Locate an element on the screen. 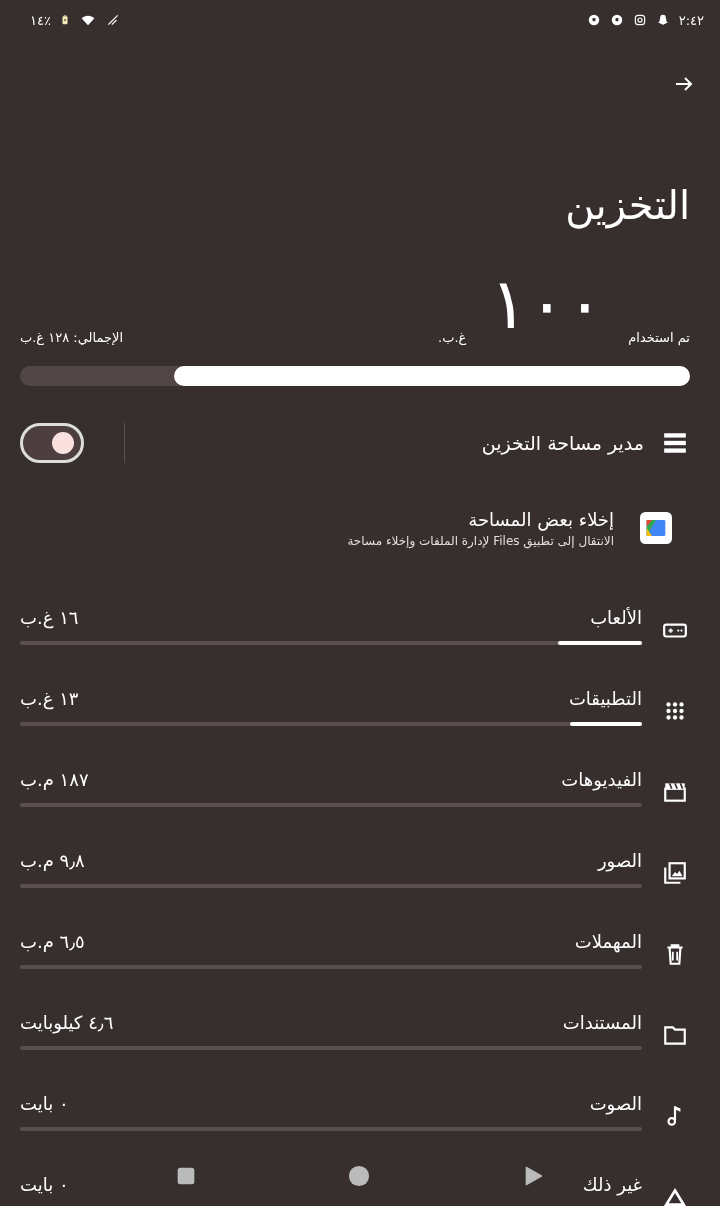  category-size: ٩٫٨ م.ب is located at coordinates (52, 861).